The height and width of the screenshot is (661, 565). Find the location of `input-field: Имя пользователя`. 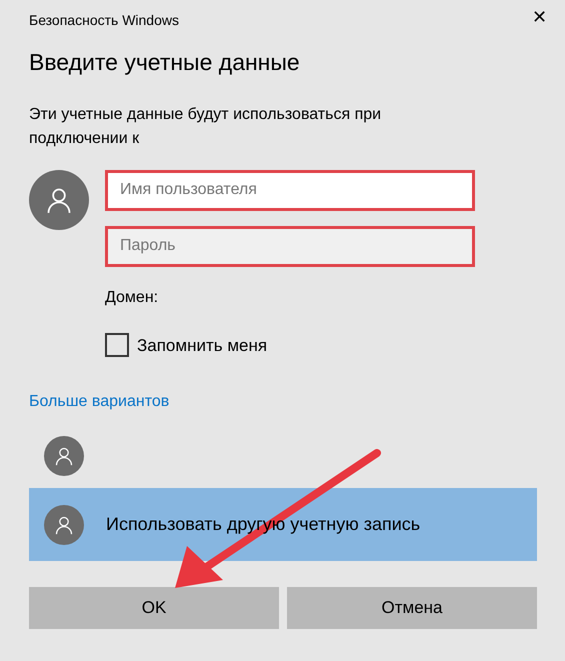

input-field: Имя пользователя is located at coordinates (290, 190).